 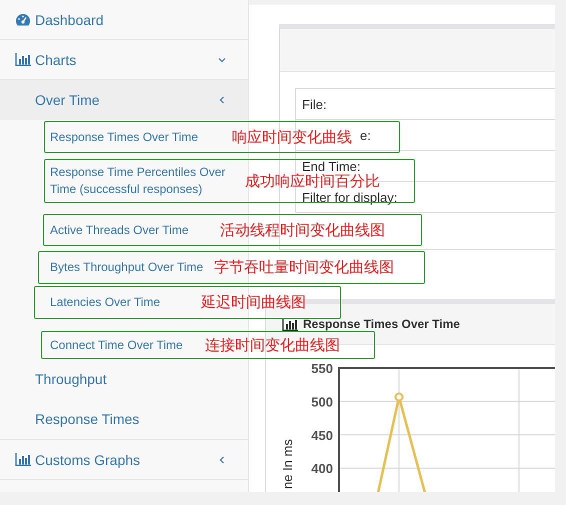 What do you see at coordinates (124, 100) in the screenshot?
I see `menu-item: Over Time` at bounding box center [124, 100].